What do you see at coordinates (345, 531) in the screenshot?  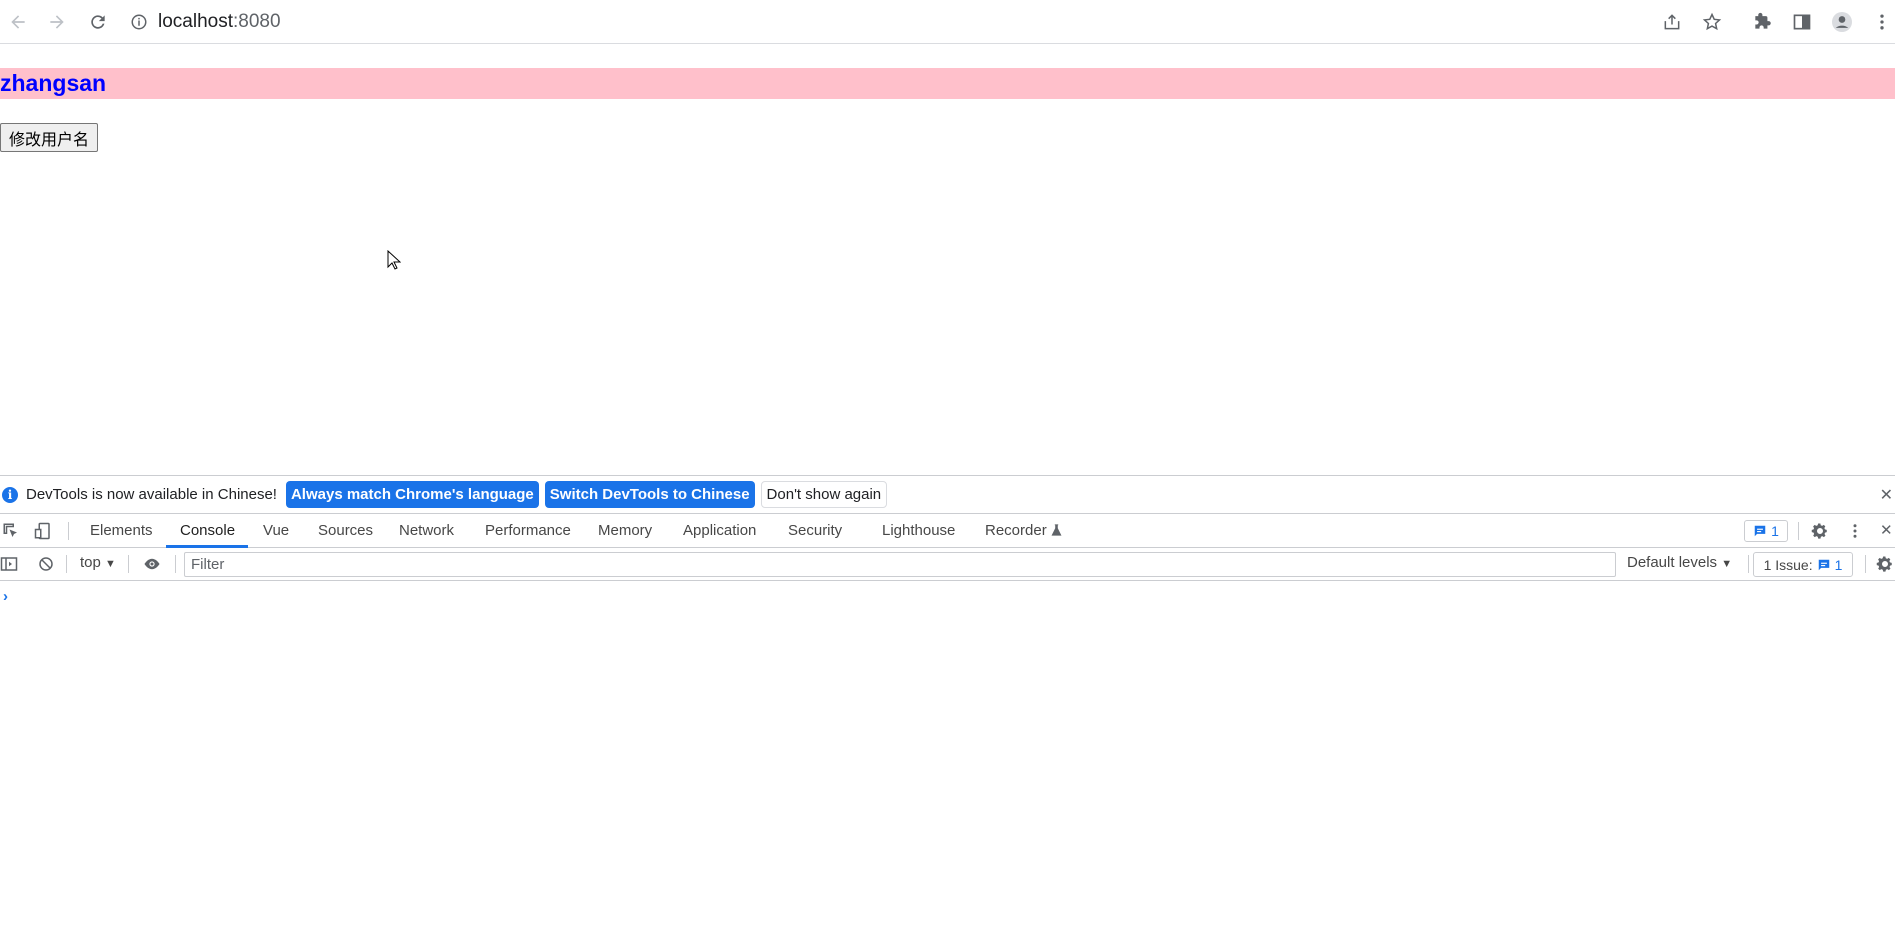 I see `tab-sources: Sources` at bounding box center [345, 531].